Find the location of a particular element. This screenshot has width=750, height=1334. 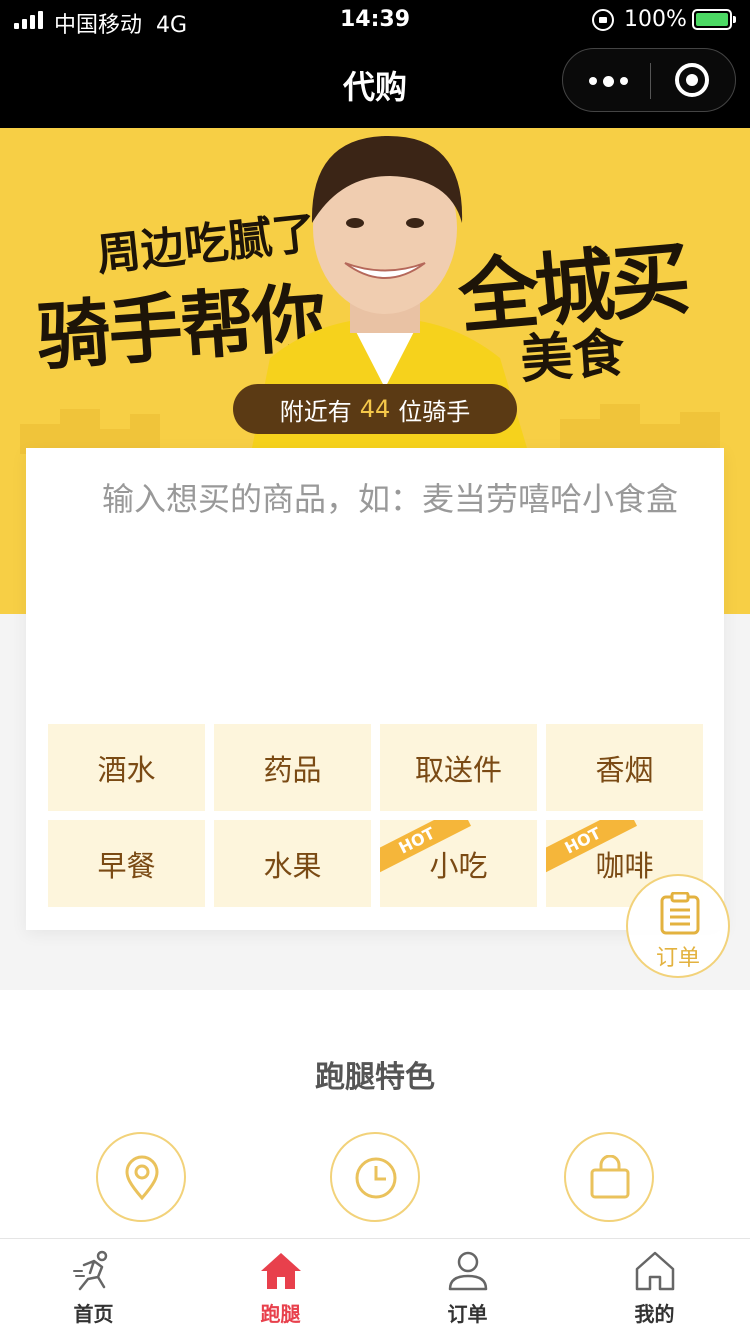

tab-bar: 首页 跑腿 订单 我的 is located at coordinates (375, 1286).